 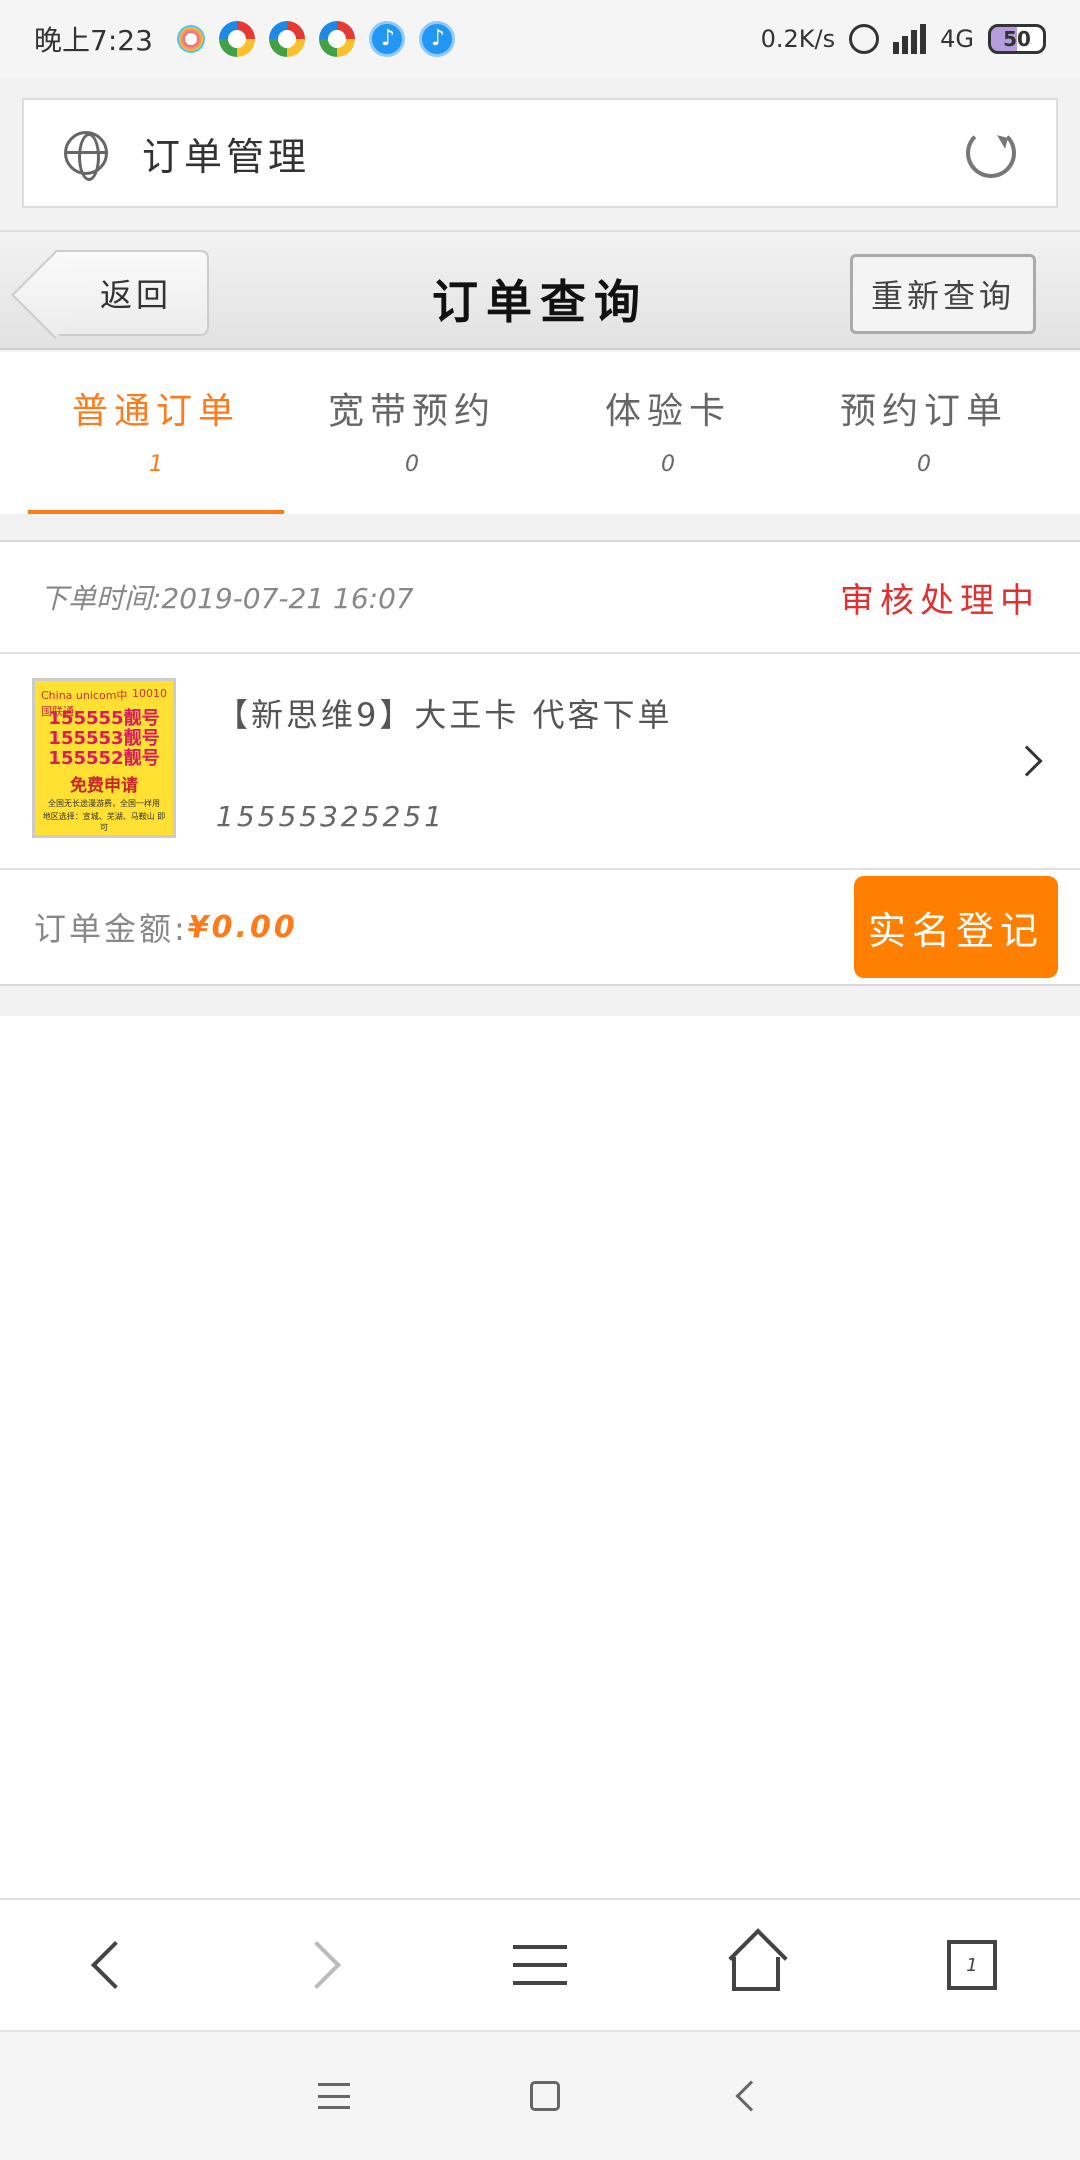 What do you see at coordinates (149, 693) in the screenshot?
I see `thumb-hotline: 10010` at bounding box center [149, 693].